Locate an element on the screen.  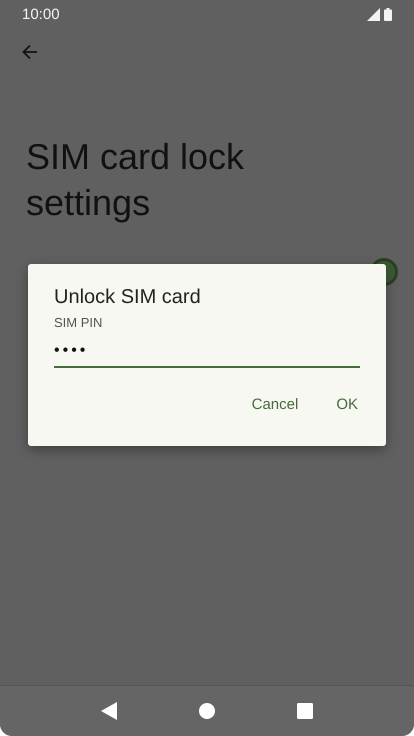
field-label: SIM PIN is located at coordinates (79, 322).